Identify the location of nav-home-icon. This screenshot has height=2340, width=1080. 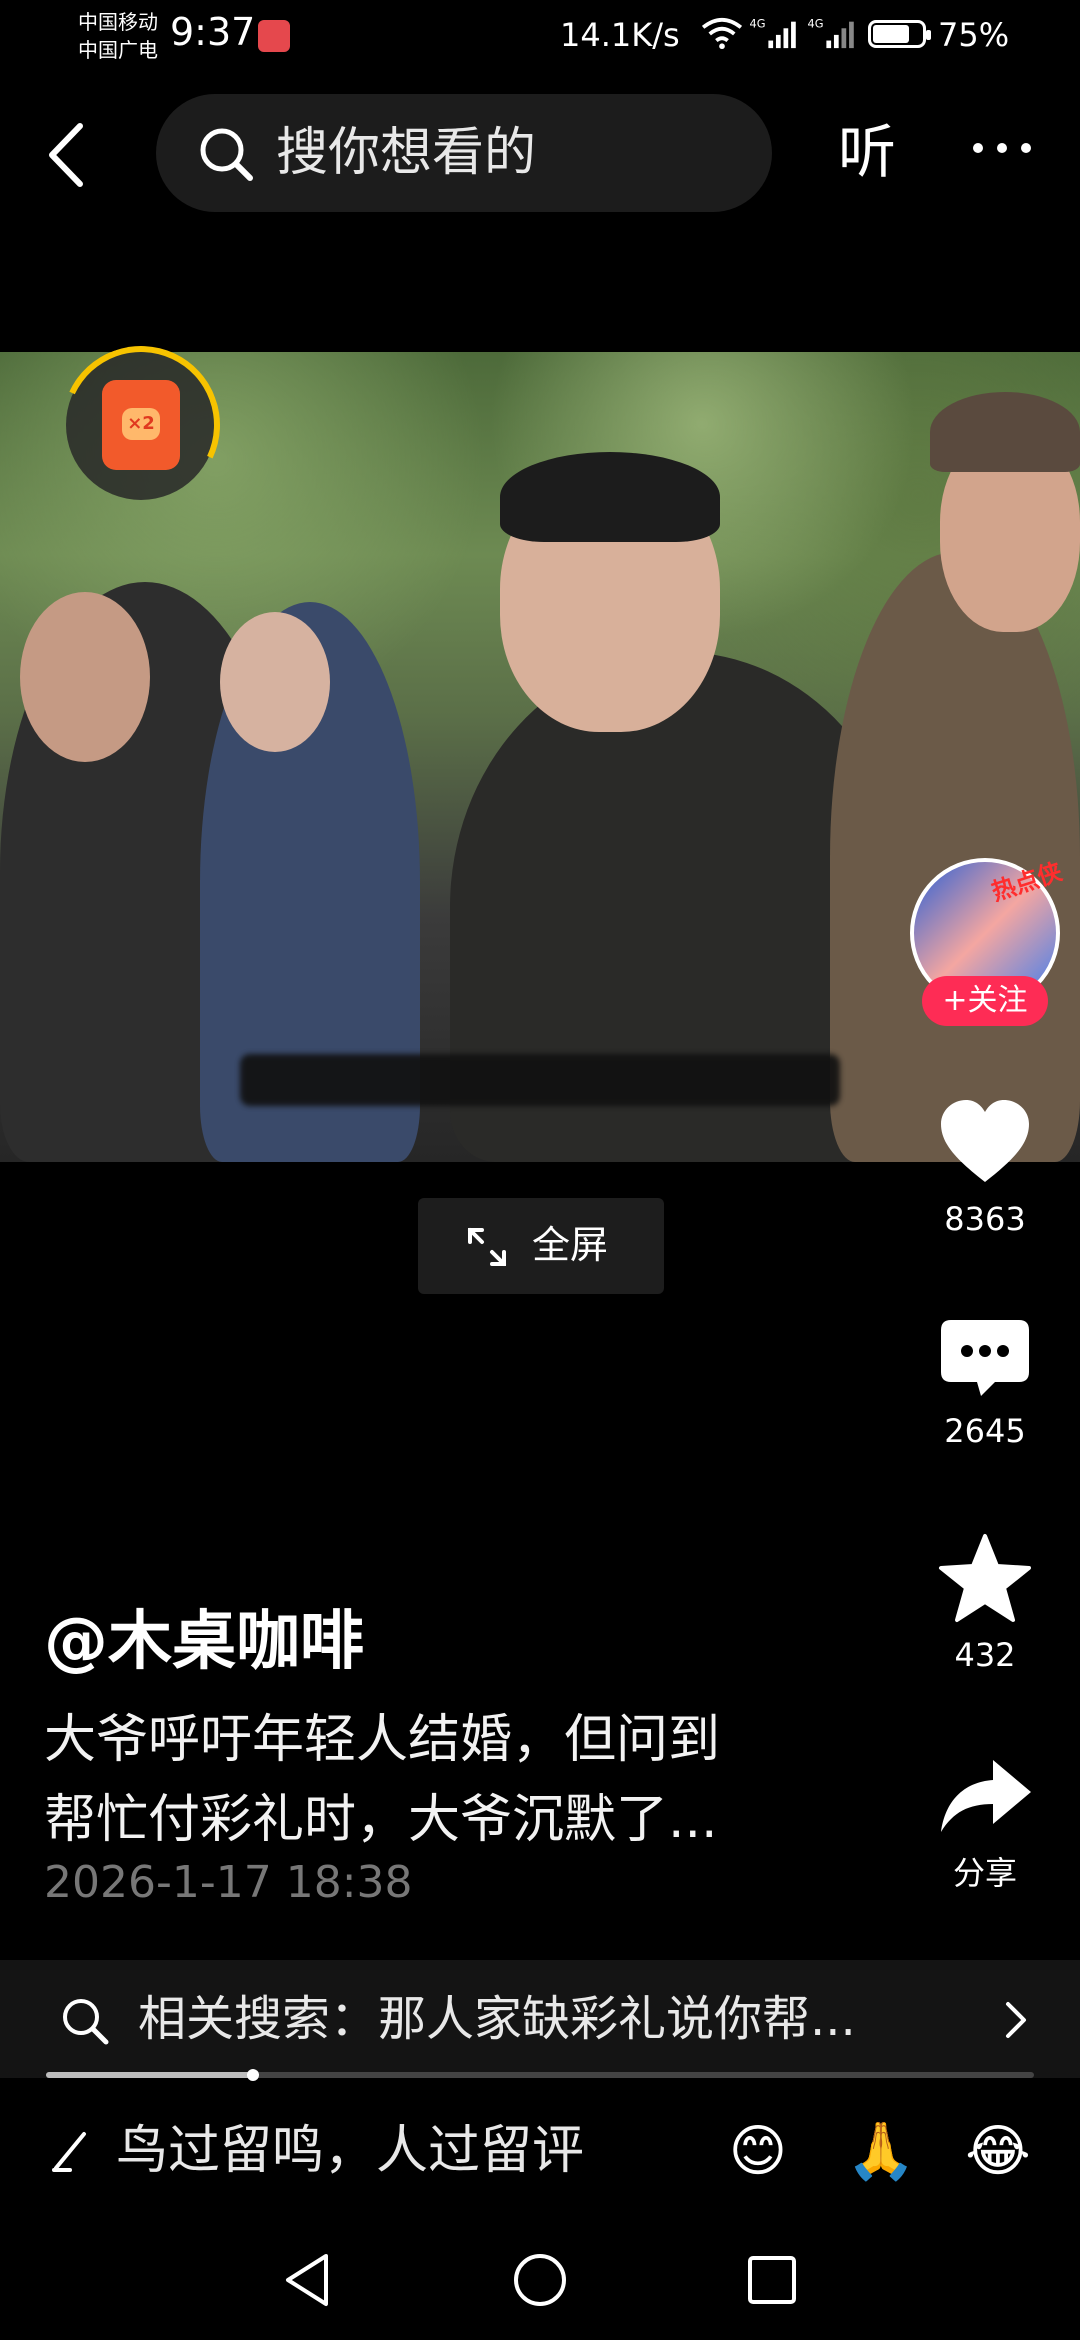
(540, 2280).